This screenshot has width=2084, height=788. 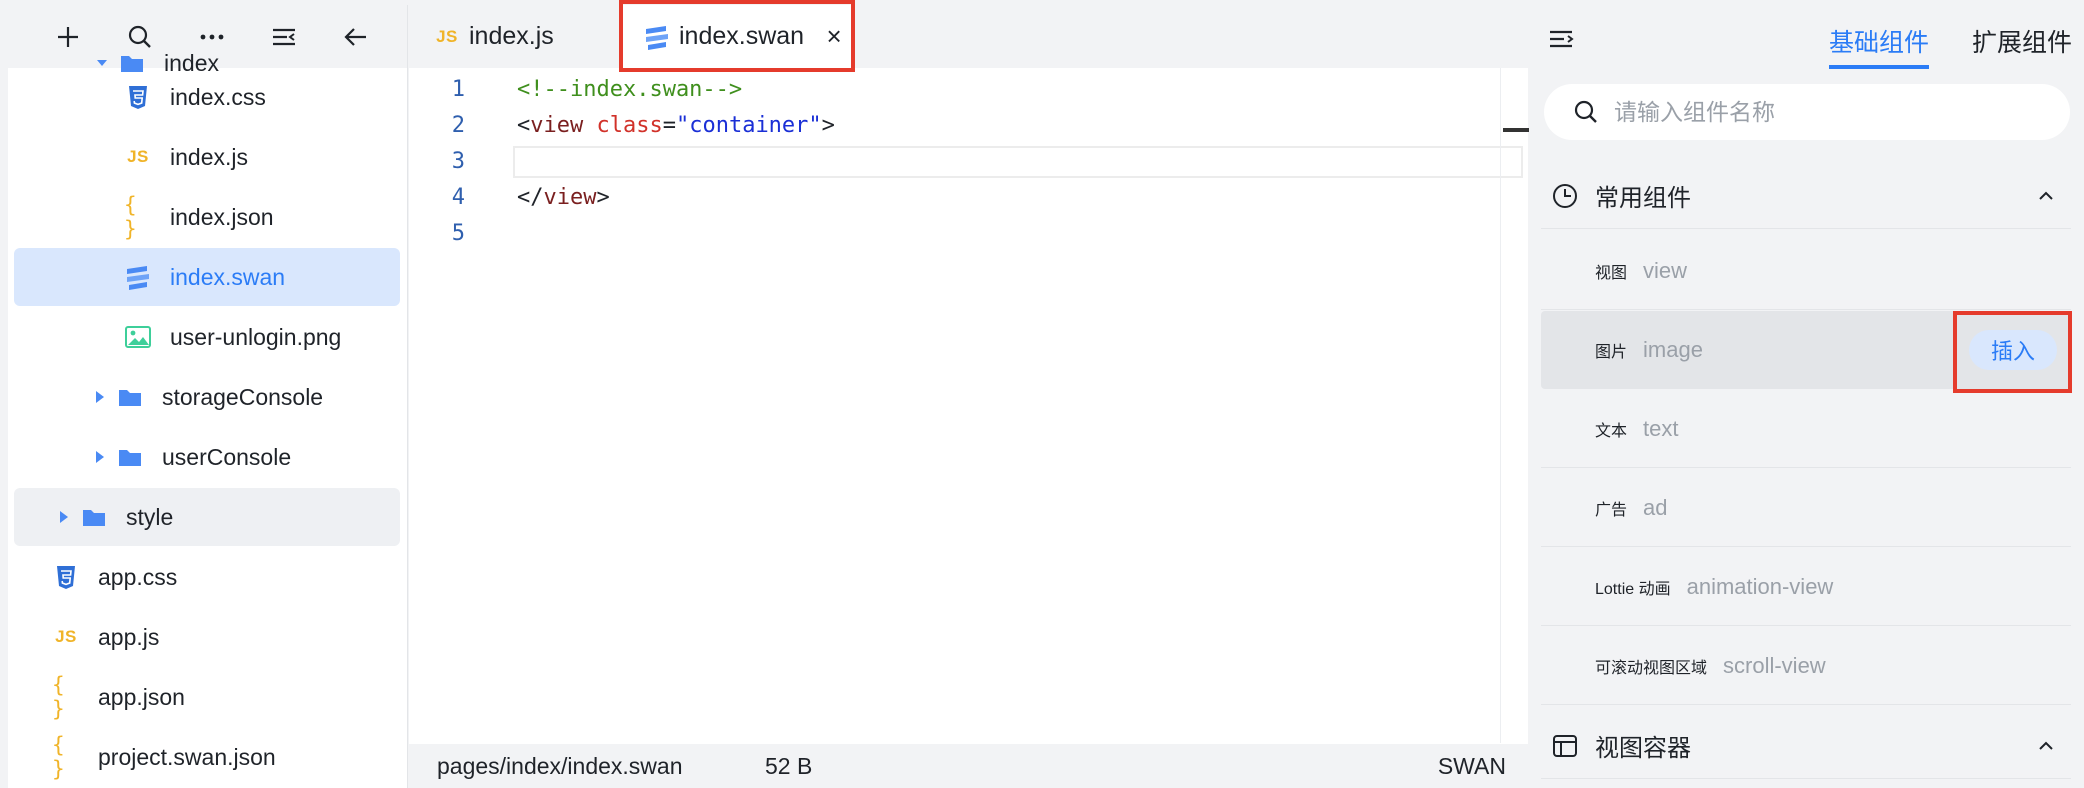 I want to click on code-punctuation: =, so click(x=669, y=125).